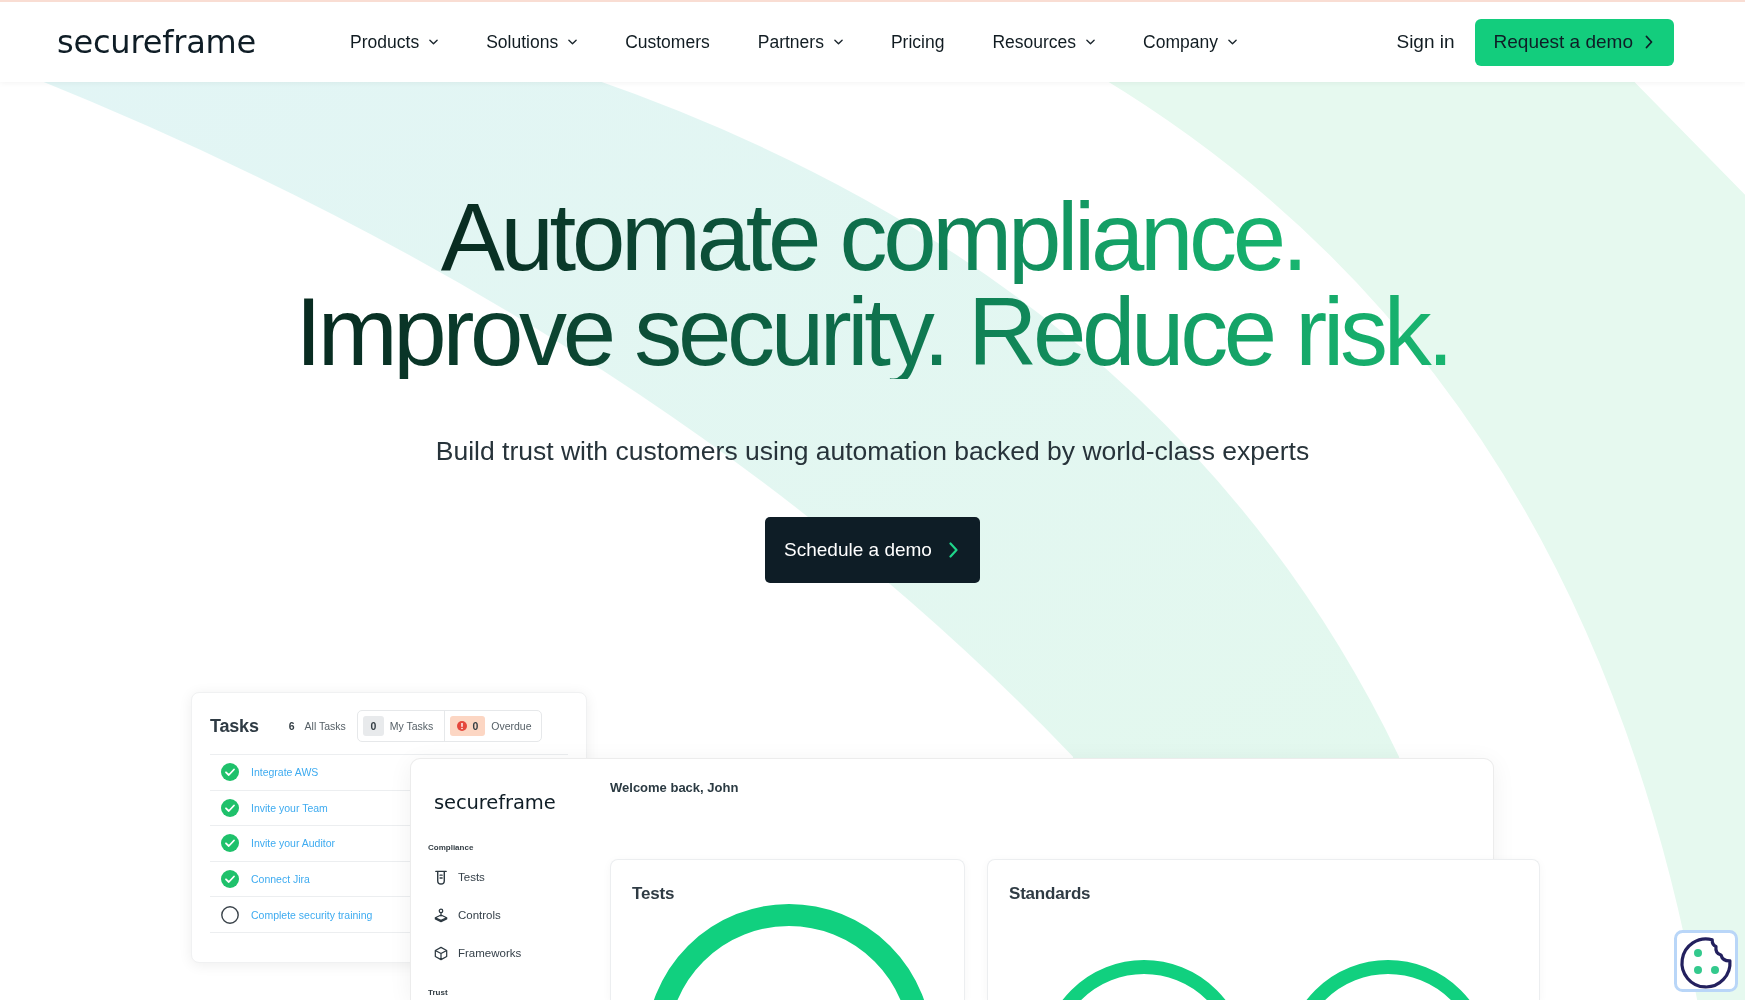 The height and width of the screenshot is (1000, 1745). What do you see at coordinates (441, 877) in the screenshot?
I see `test-tube-icon` at bounding box center [441, 877].